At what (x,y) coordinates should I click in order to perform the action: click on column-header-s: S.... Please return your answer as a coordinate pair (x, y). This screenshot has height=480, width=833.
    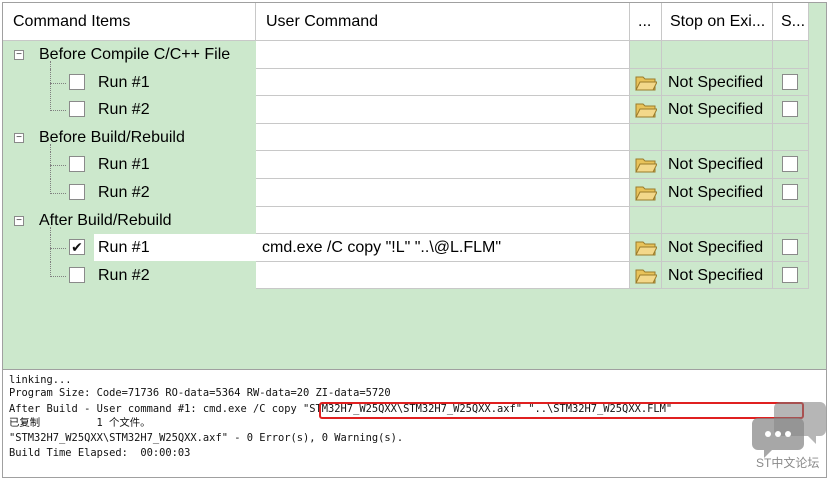
    Looking at the image, I should click on (791, 22).